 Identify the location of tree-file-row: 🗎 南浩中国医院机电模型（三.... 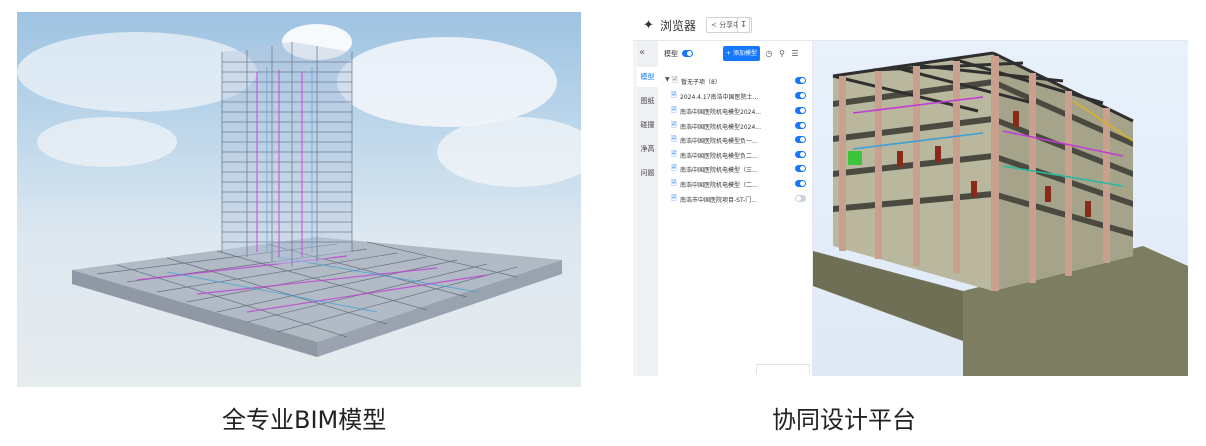
(735, 169).